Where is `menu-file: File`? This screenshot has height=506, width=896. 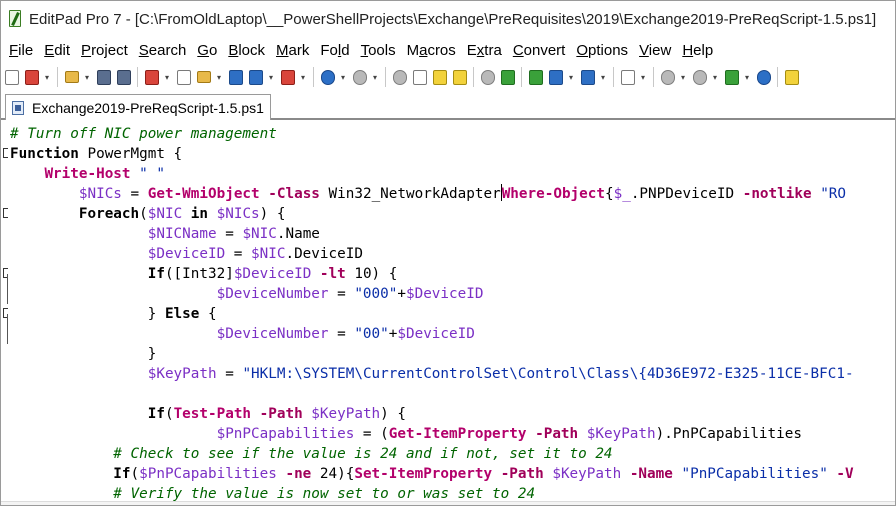 menu-file: File is located at coordinates (22, 50).